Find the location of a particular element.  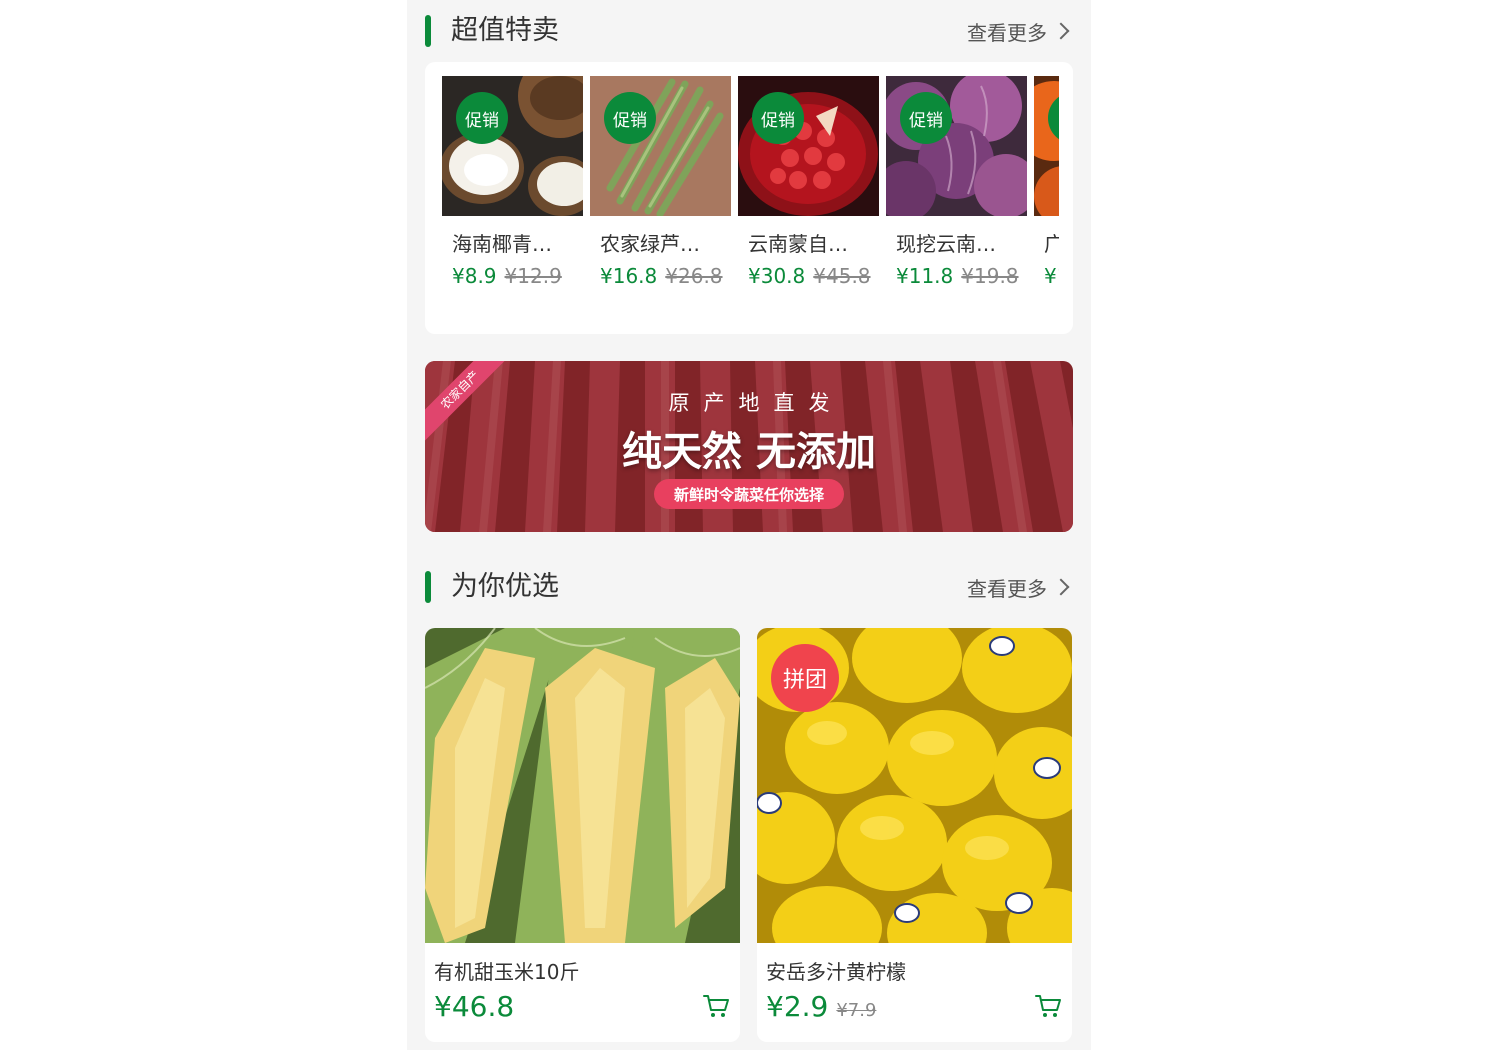

deal-item: 促销 现挖云南… ¥11.8 ¥19.8 is located at coordinates (956, 196).